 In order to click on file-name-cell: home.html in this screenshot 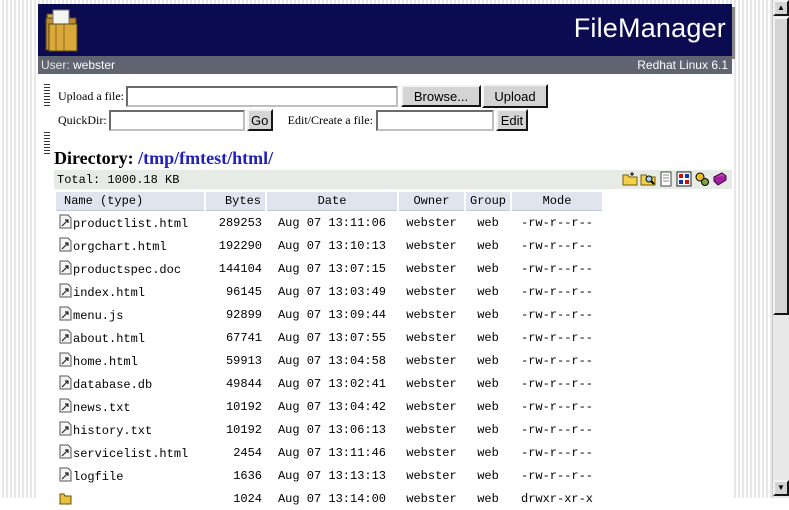, I will do `click(130, 360)`.